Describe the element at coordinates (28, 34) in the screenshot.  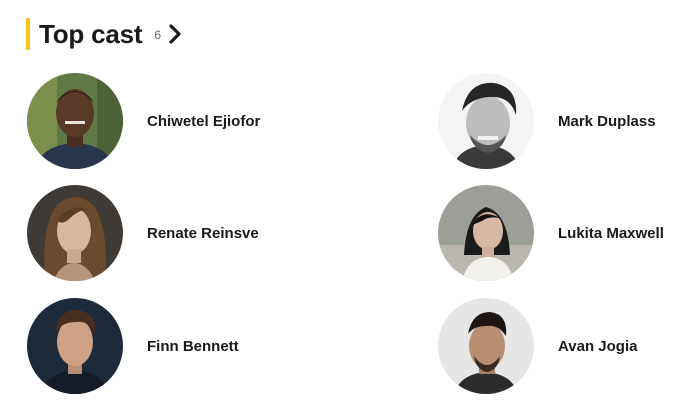
I see `section-accent-bar` at that location.